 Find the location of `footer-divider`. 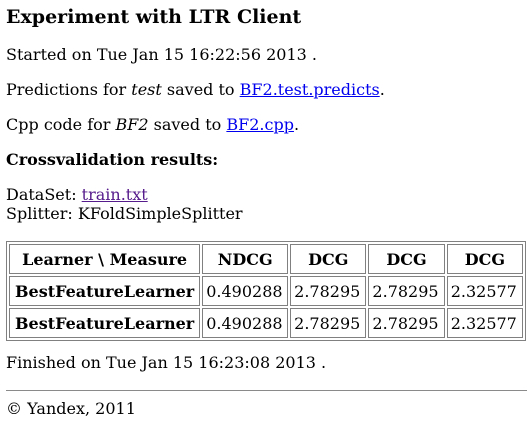

footer-divider is located at coordinates (266, 390).